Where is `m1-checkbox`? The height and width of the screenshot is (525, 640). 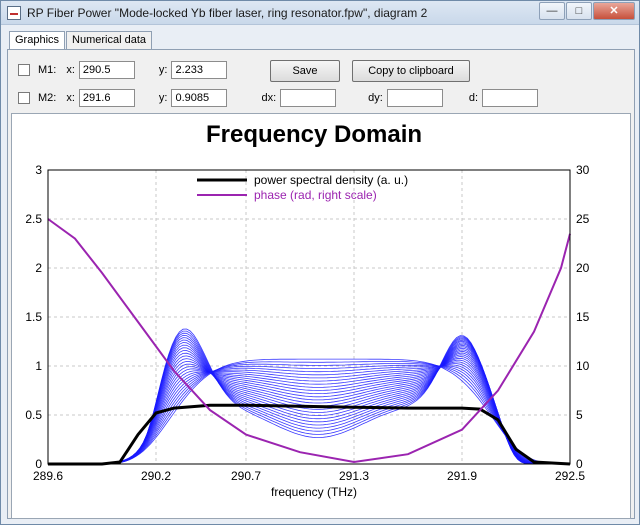 m1-checkbox is located at coordinates (24, 70).